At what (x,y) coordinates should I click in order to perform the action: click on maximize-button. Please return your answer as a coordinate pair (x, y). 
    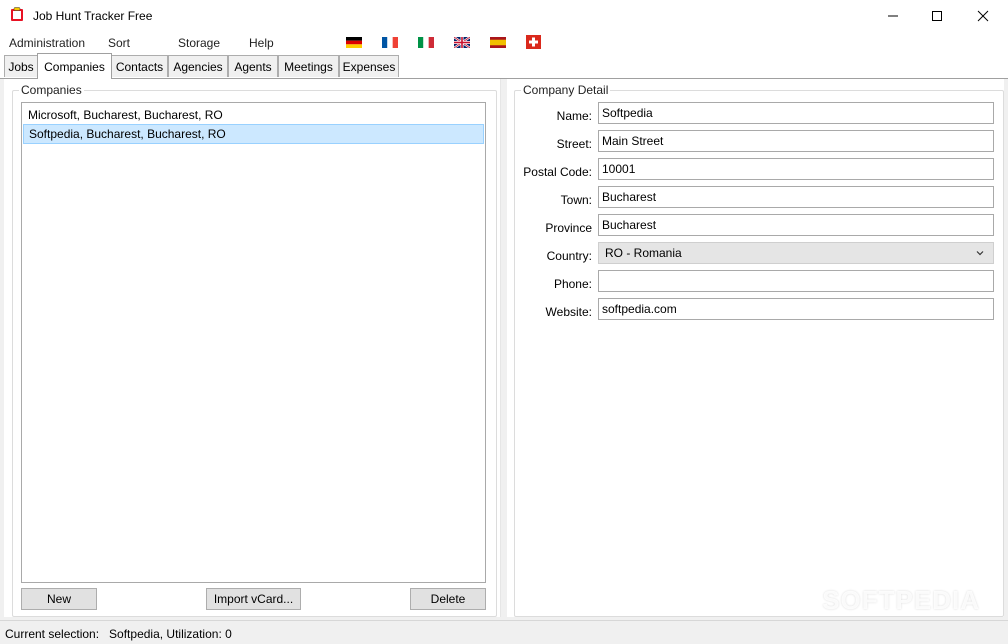
    Looking at the image, I should click on (937, 16).